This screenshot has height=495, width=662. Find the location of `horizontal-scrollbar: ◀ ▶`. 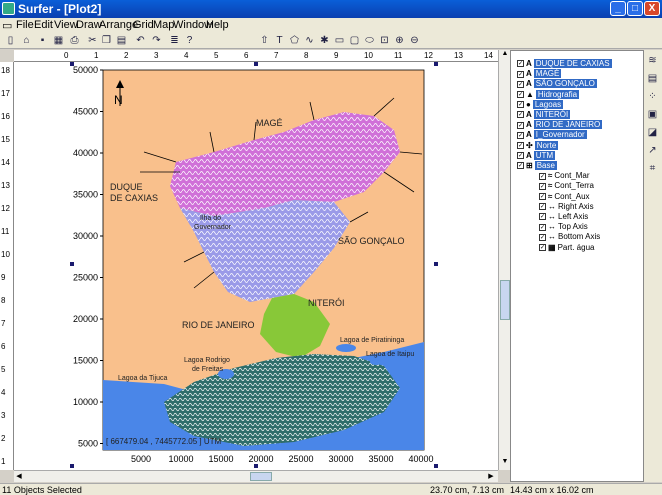

horizontal-scrollbar: ◀ ▶ is located at coordinates (256, 476).